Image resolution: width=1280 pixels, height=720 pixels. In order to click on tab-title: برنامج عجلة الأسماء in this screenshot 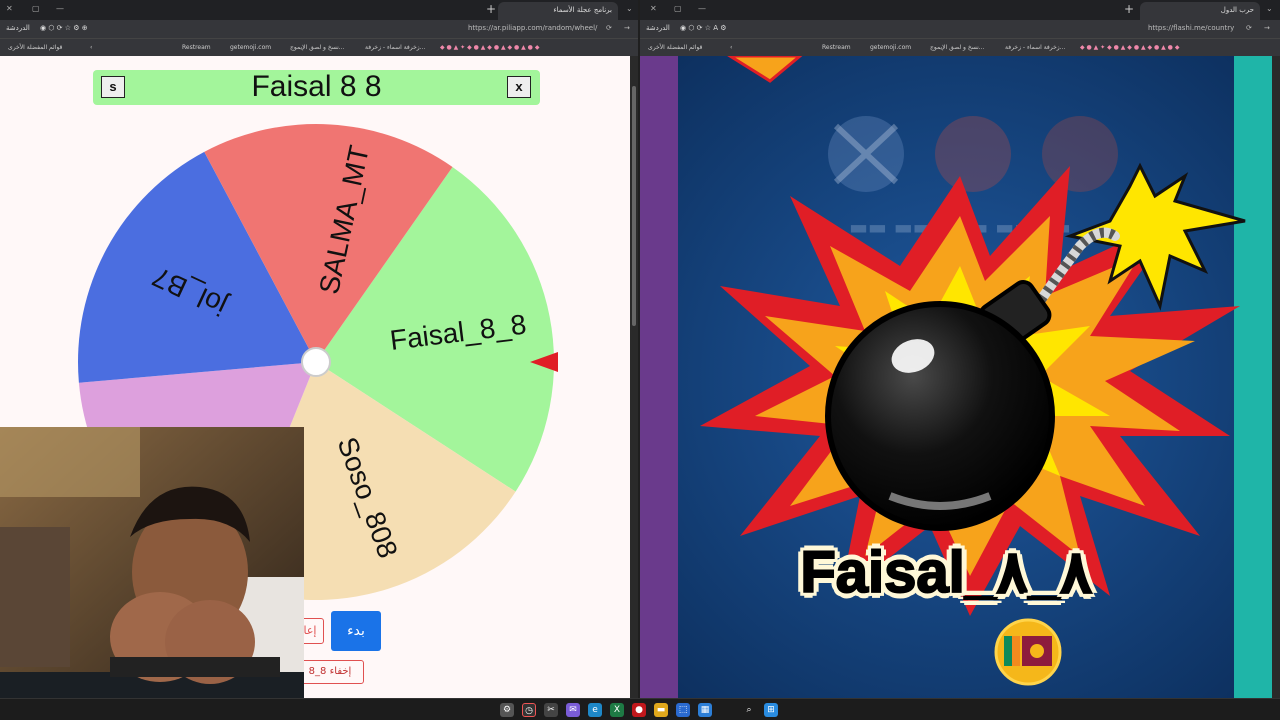, I will do `click(582, 10)`.